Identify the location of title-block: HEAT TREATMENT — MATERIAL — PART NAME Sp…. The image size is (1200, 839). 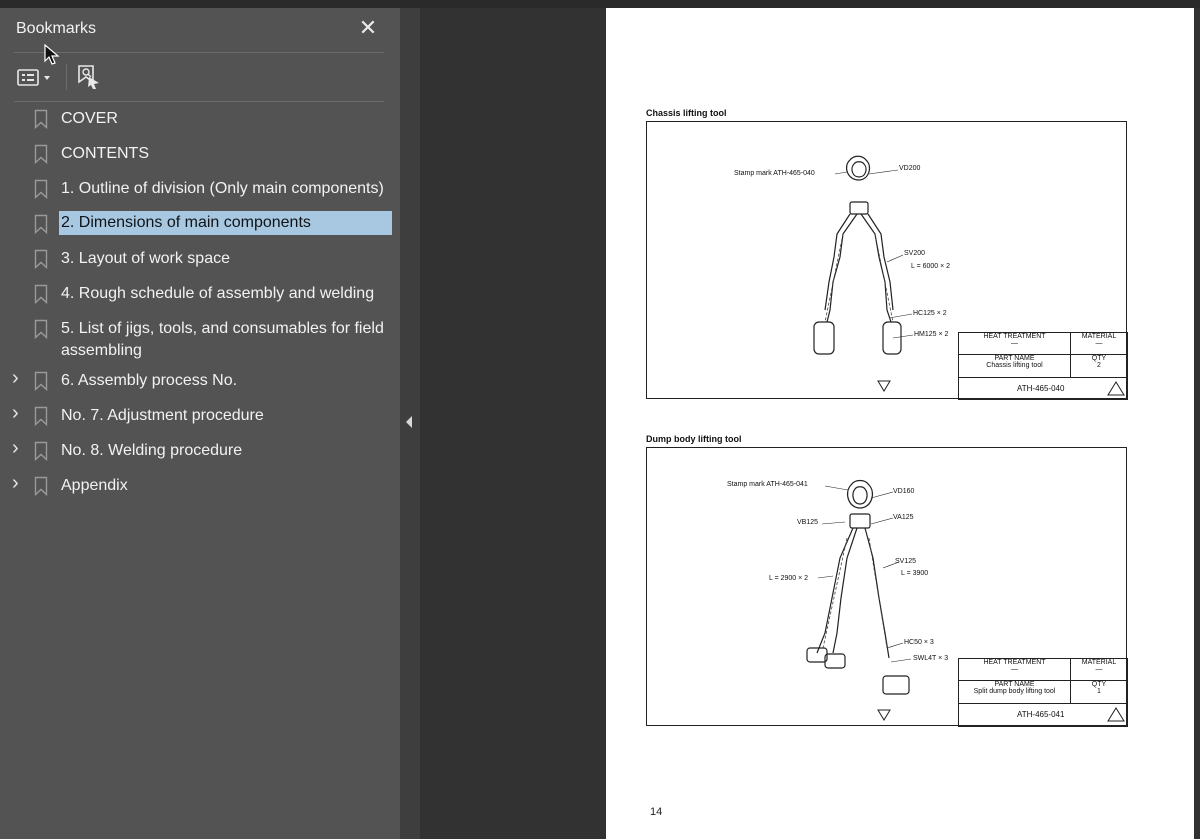
(1043, 692).